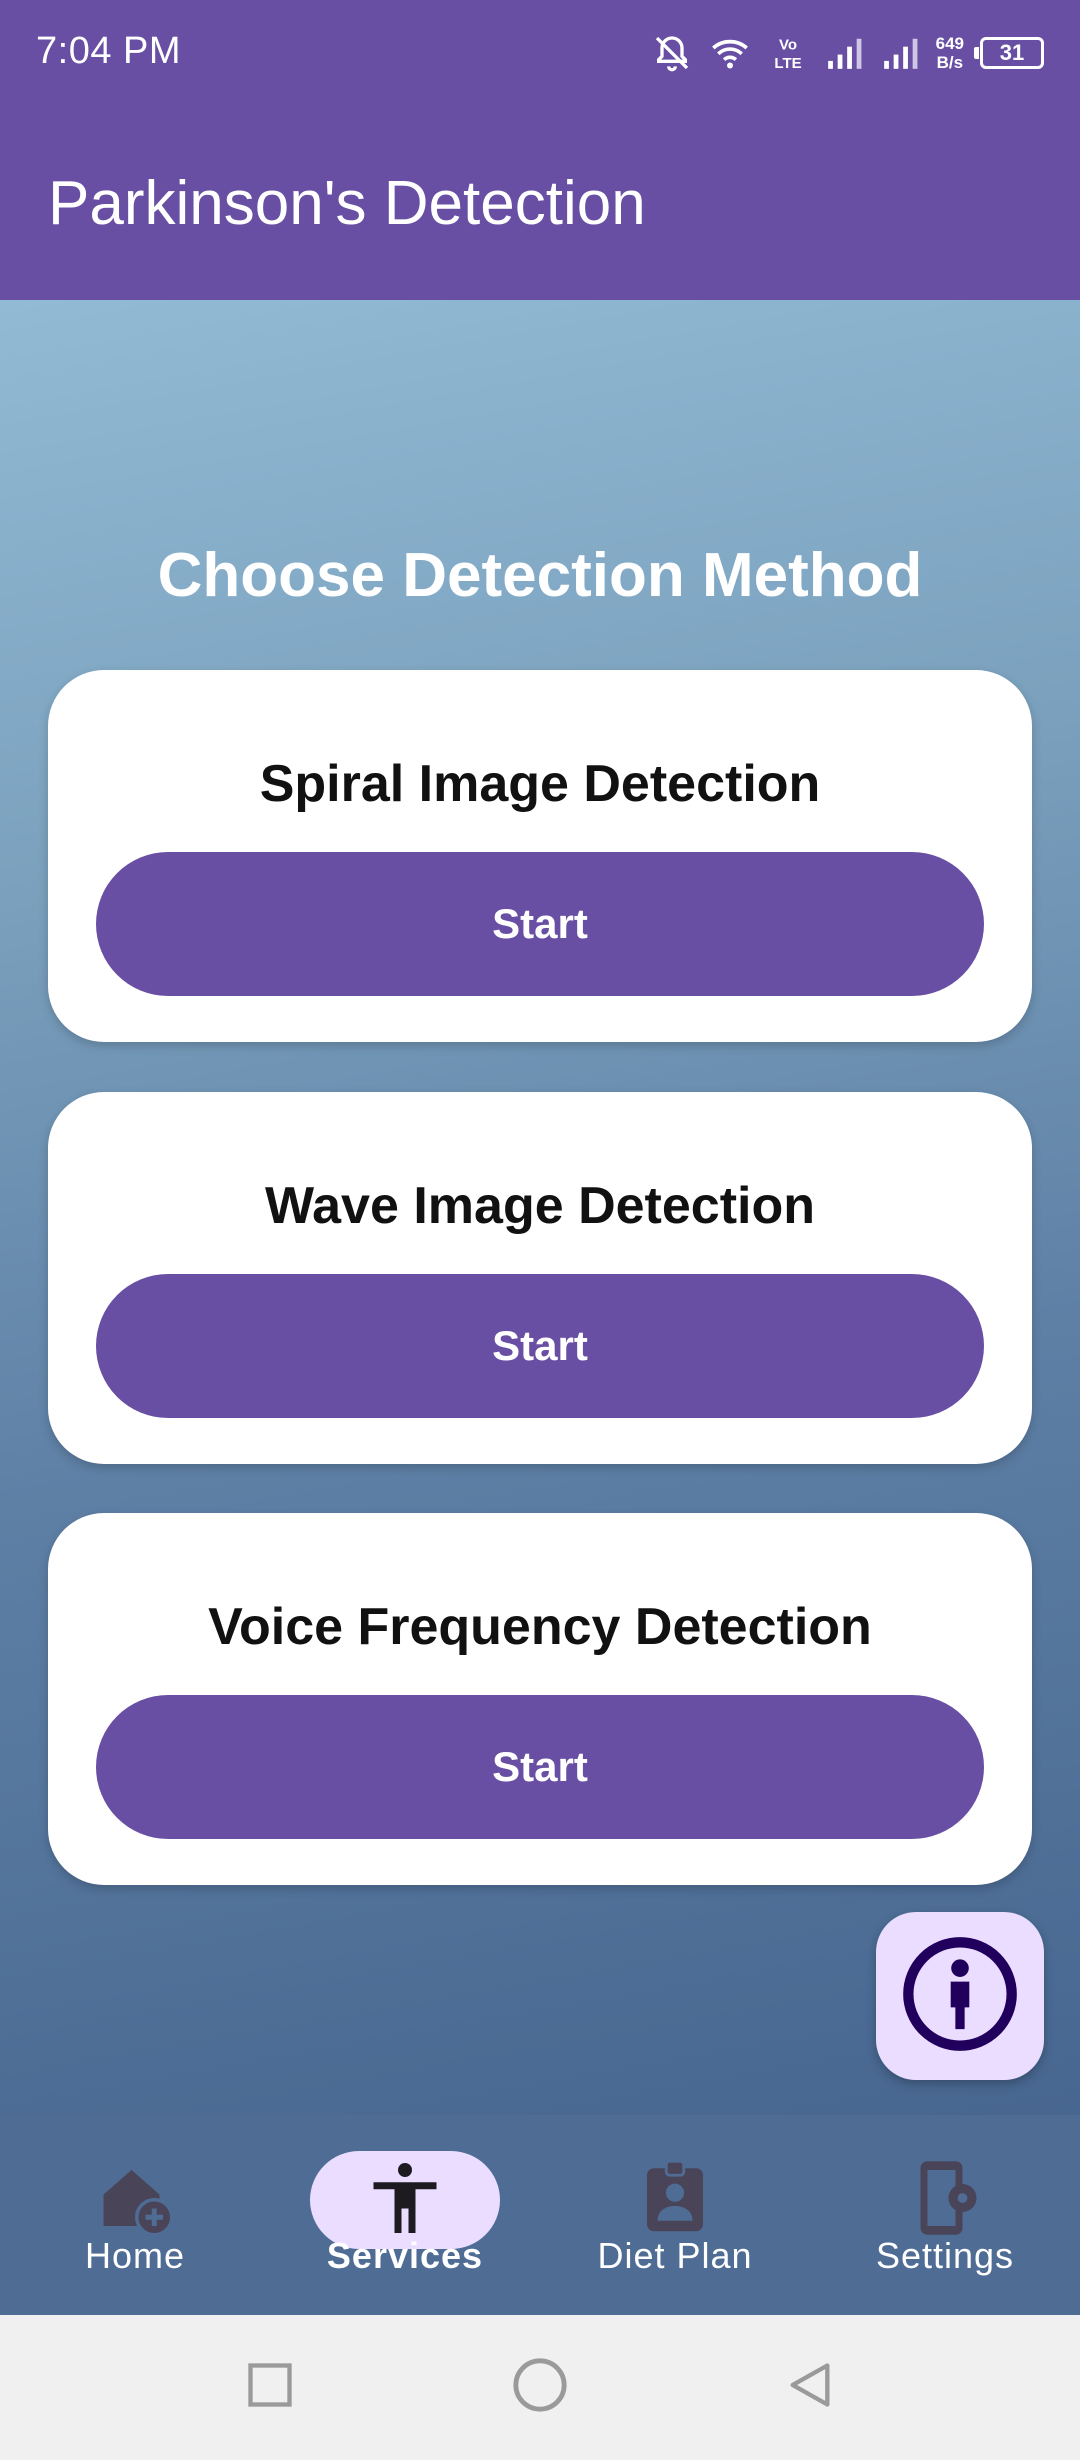 Image resolution: width=1080 pixels, height=2460 pixels. Describe the element at coordinates (788, 45) in the screenshot. I see `svg-text: Vo` at that location.